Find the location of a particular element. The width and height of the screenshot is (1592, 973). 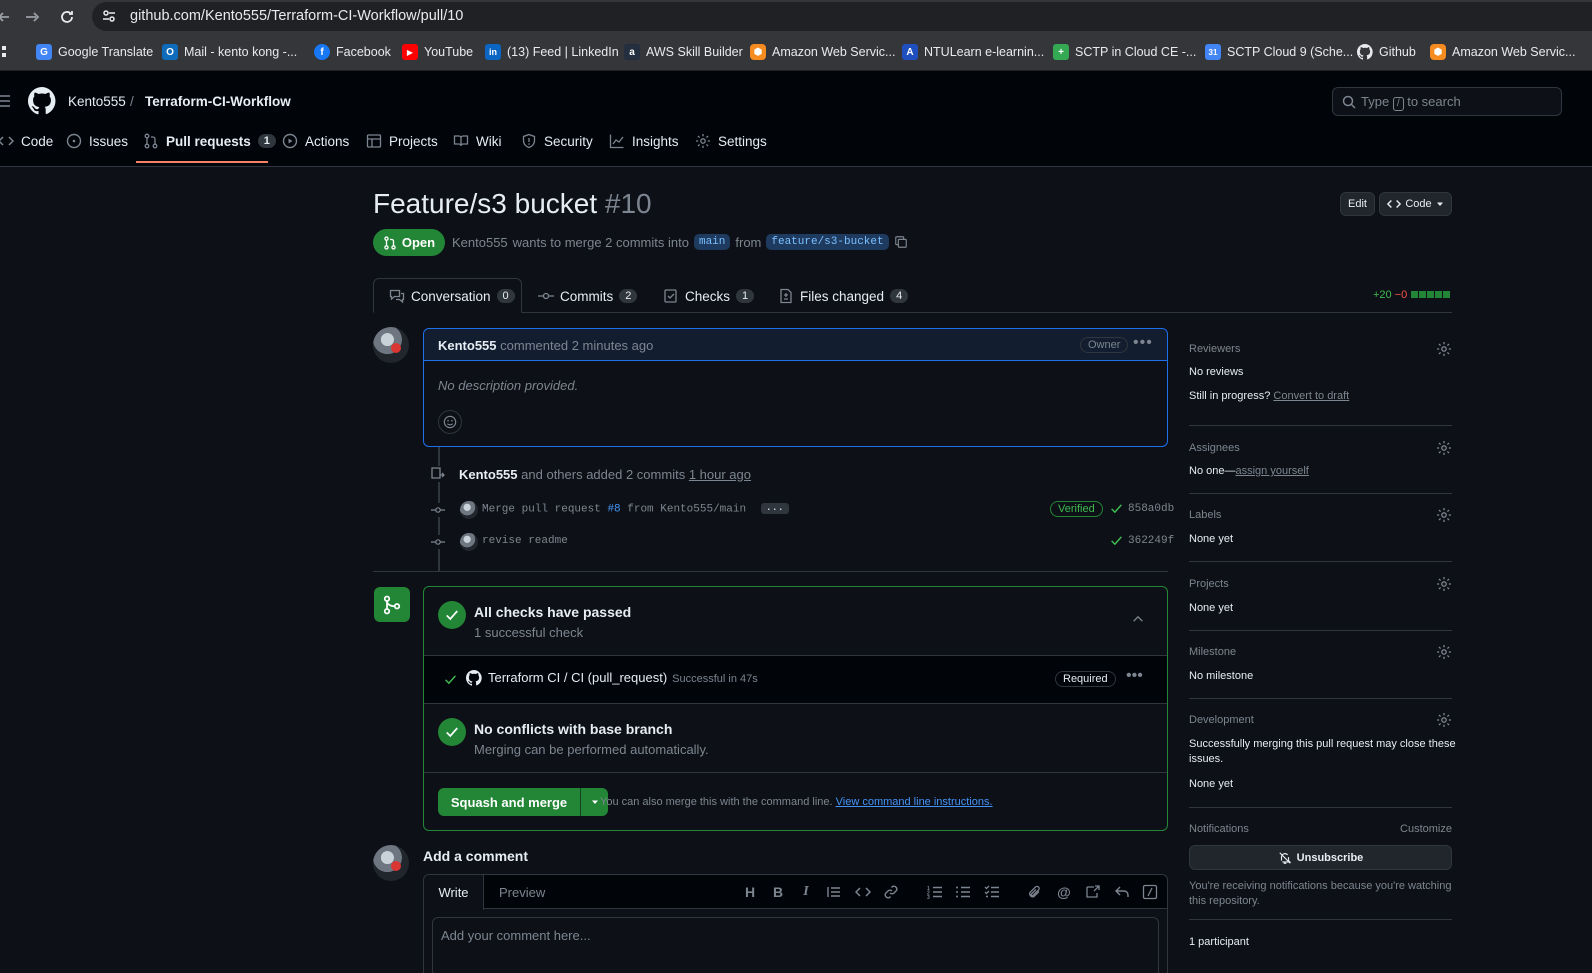

bookmark-google-translate: G Google Translate is located at coordinates (94, 52).